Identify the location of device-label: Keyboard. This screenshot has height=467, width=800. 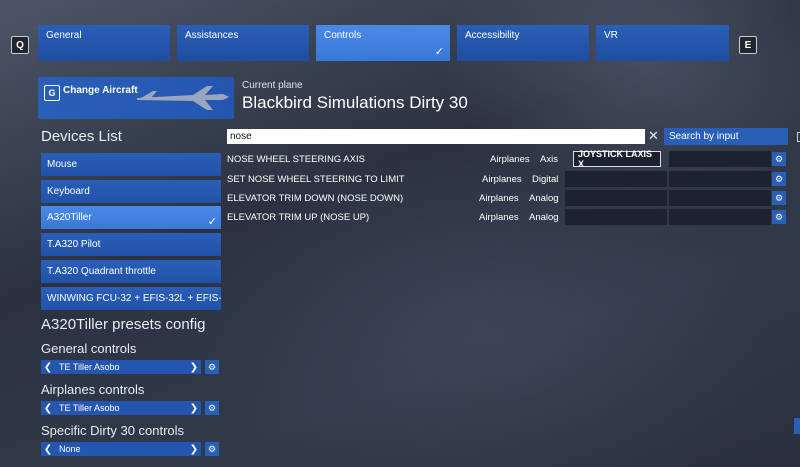
(68, 191).